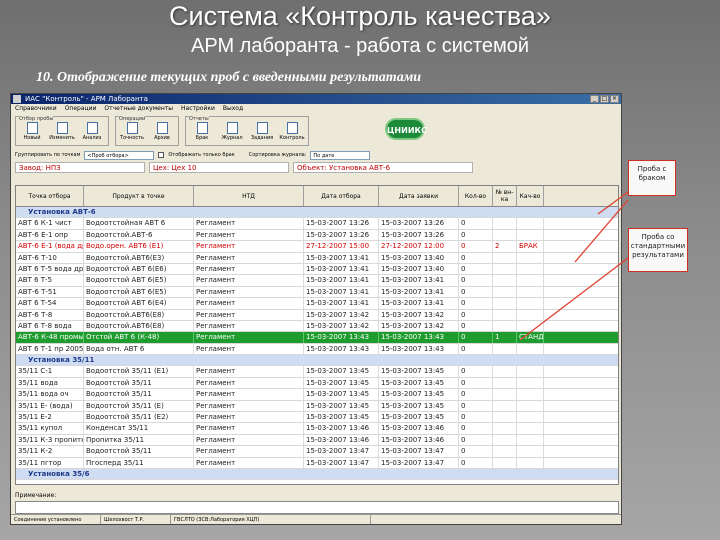 The image size is (720, 540). Describe the element at coordinates (51, 337) in the screenshot. I see `table-cell: АВТ-6 К-48 промыт` at that location.